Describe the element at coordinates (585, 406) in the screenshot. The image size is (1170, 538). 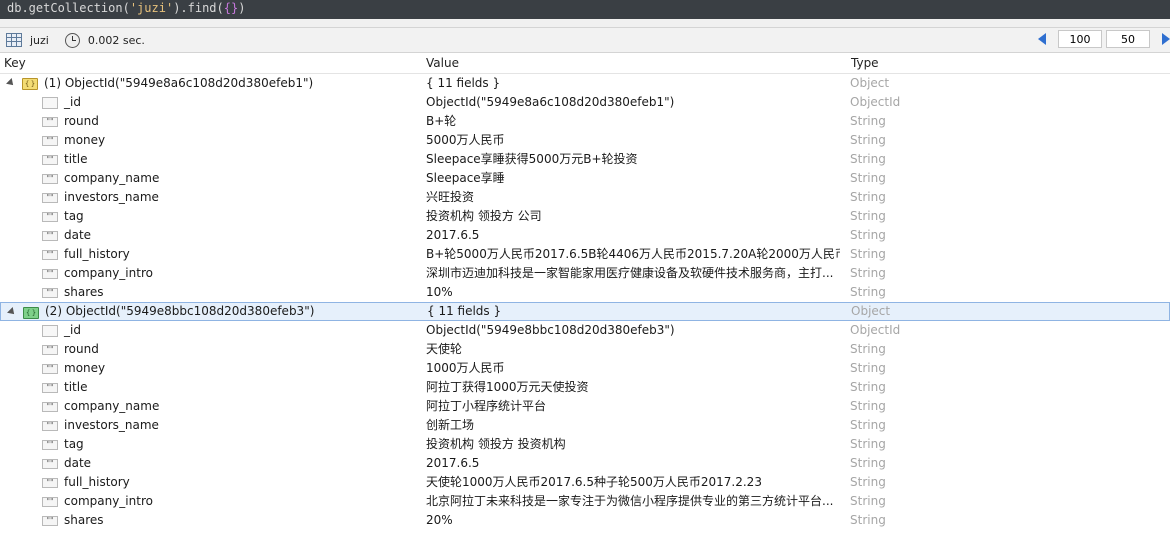
I see `field-row: "" company_name 阿拉丁小程序统计平台 String` at that location.